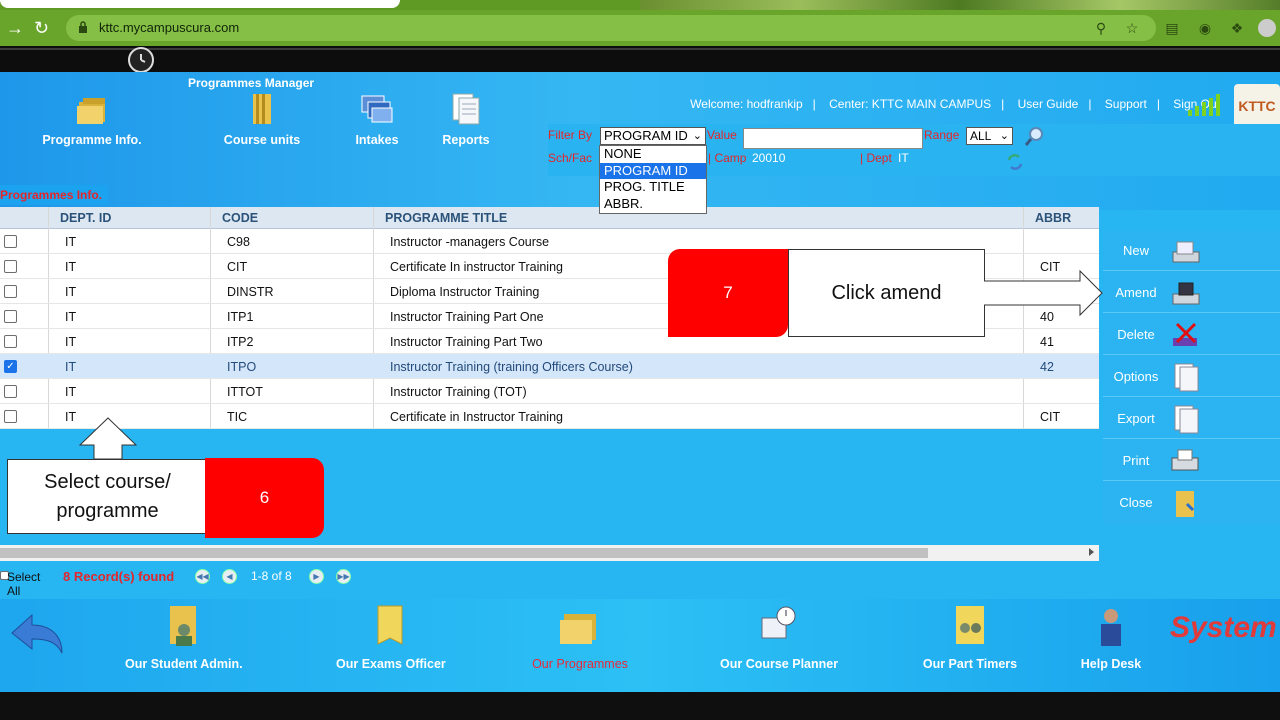 The height and width of the screenshot is (720, 1280). What do you see at coordinates (778, 622) in the screenshot?
I see `course-planner-icon` at bounding box center [778, 622].